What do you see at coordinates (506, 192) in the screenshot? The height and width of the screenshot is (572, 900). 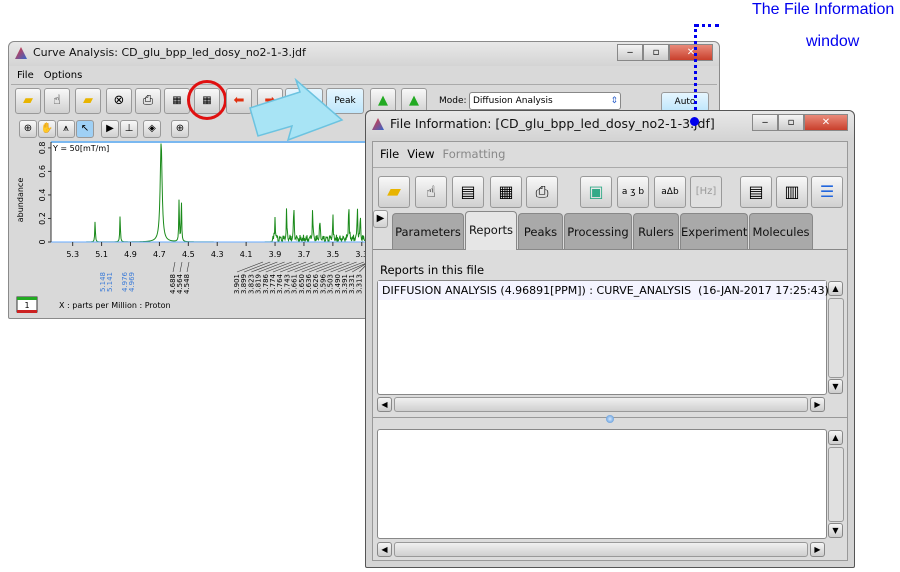 I see `chart-save-icon: ▦` at bounding box center [506, 192].